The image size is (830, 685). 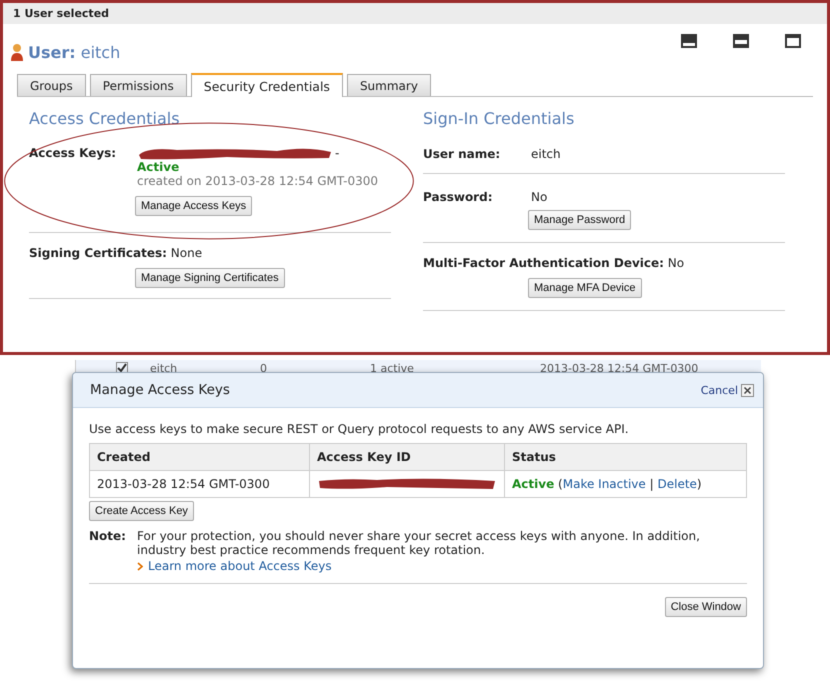 What do you see at coordinates (17, 52) in the screenshot?
I see `user-icon` at bounding box center [17, 52].